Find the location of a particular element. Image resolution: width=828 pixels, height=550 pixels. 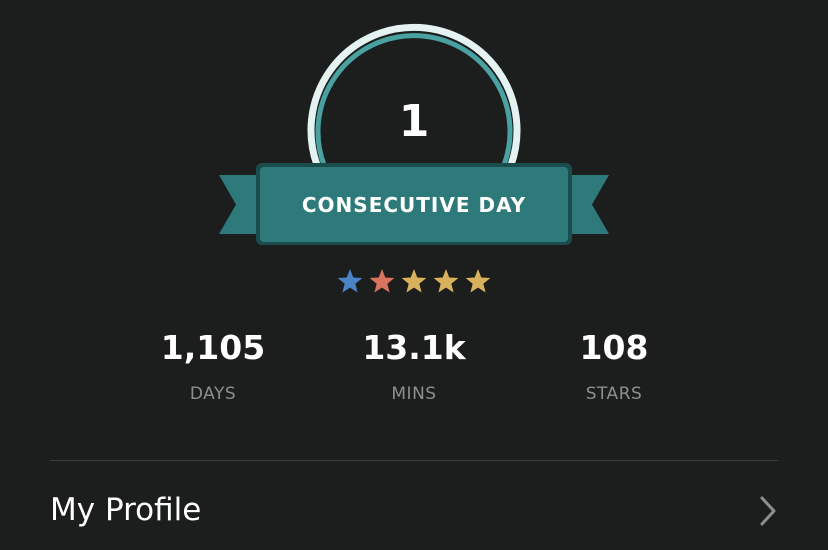

stat-stars: 108 STARS is located at coordinates (614, 365).